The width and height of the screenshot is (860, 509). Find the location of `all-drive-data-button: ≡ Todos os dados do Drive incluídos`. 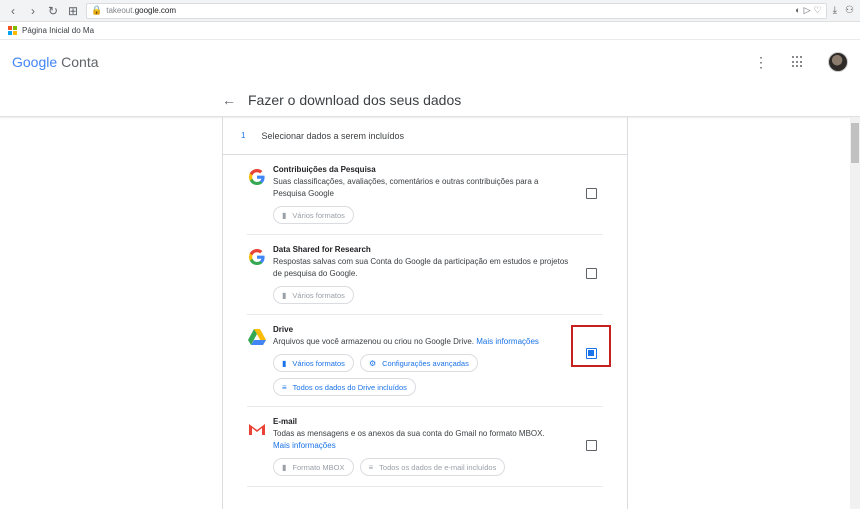

all-drive-data-button: ≡ Todos os dados do Drive incluídos is located at coordinates (344, 387).